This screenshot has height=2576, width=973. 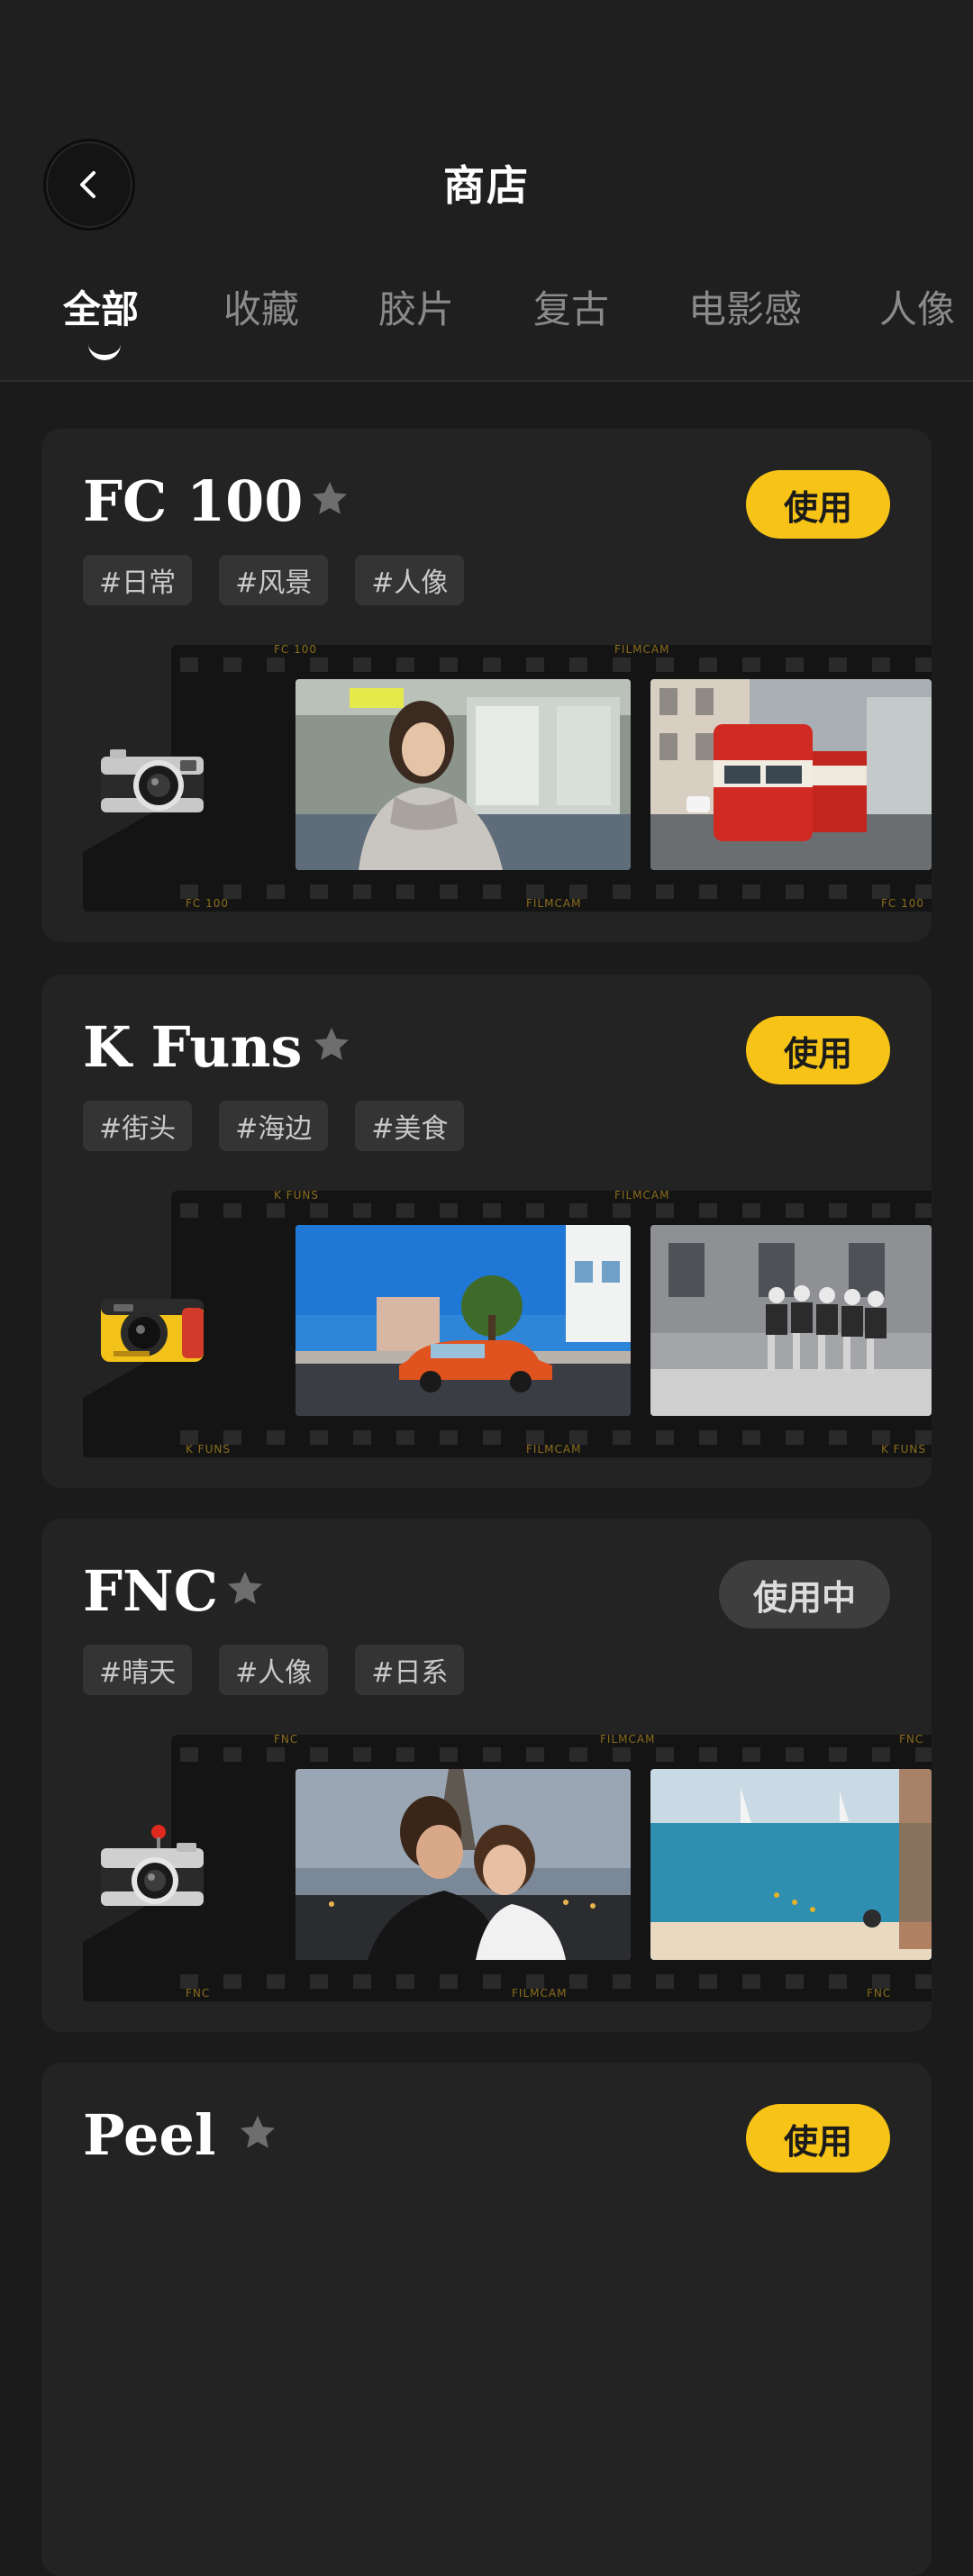 What do you see at coordinates (194, 501) in the screenshot?
I see `filter-name: FC 100` at bounding box center [194, 501].